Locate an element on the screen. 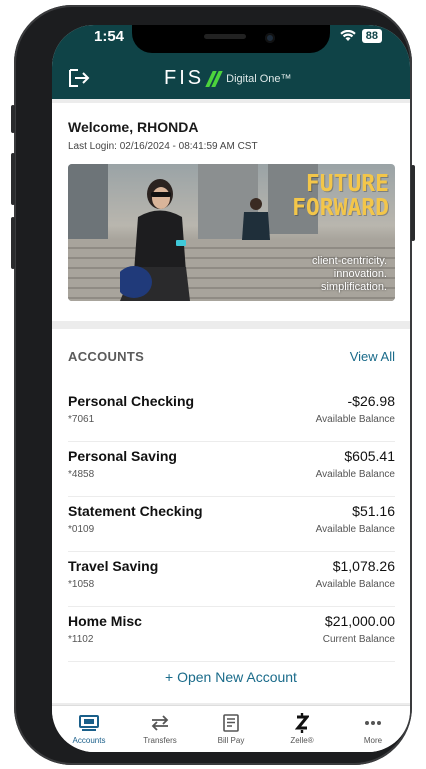 The image size is (426, 769). tab-transfers: Transfers is located at coordinates (160, 728).